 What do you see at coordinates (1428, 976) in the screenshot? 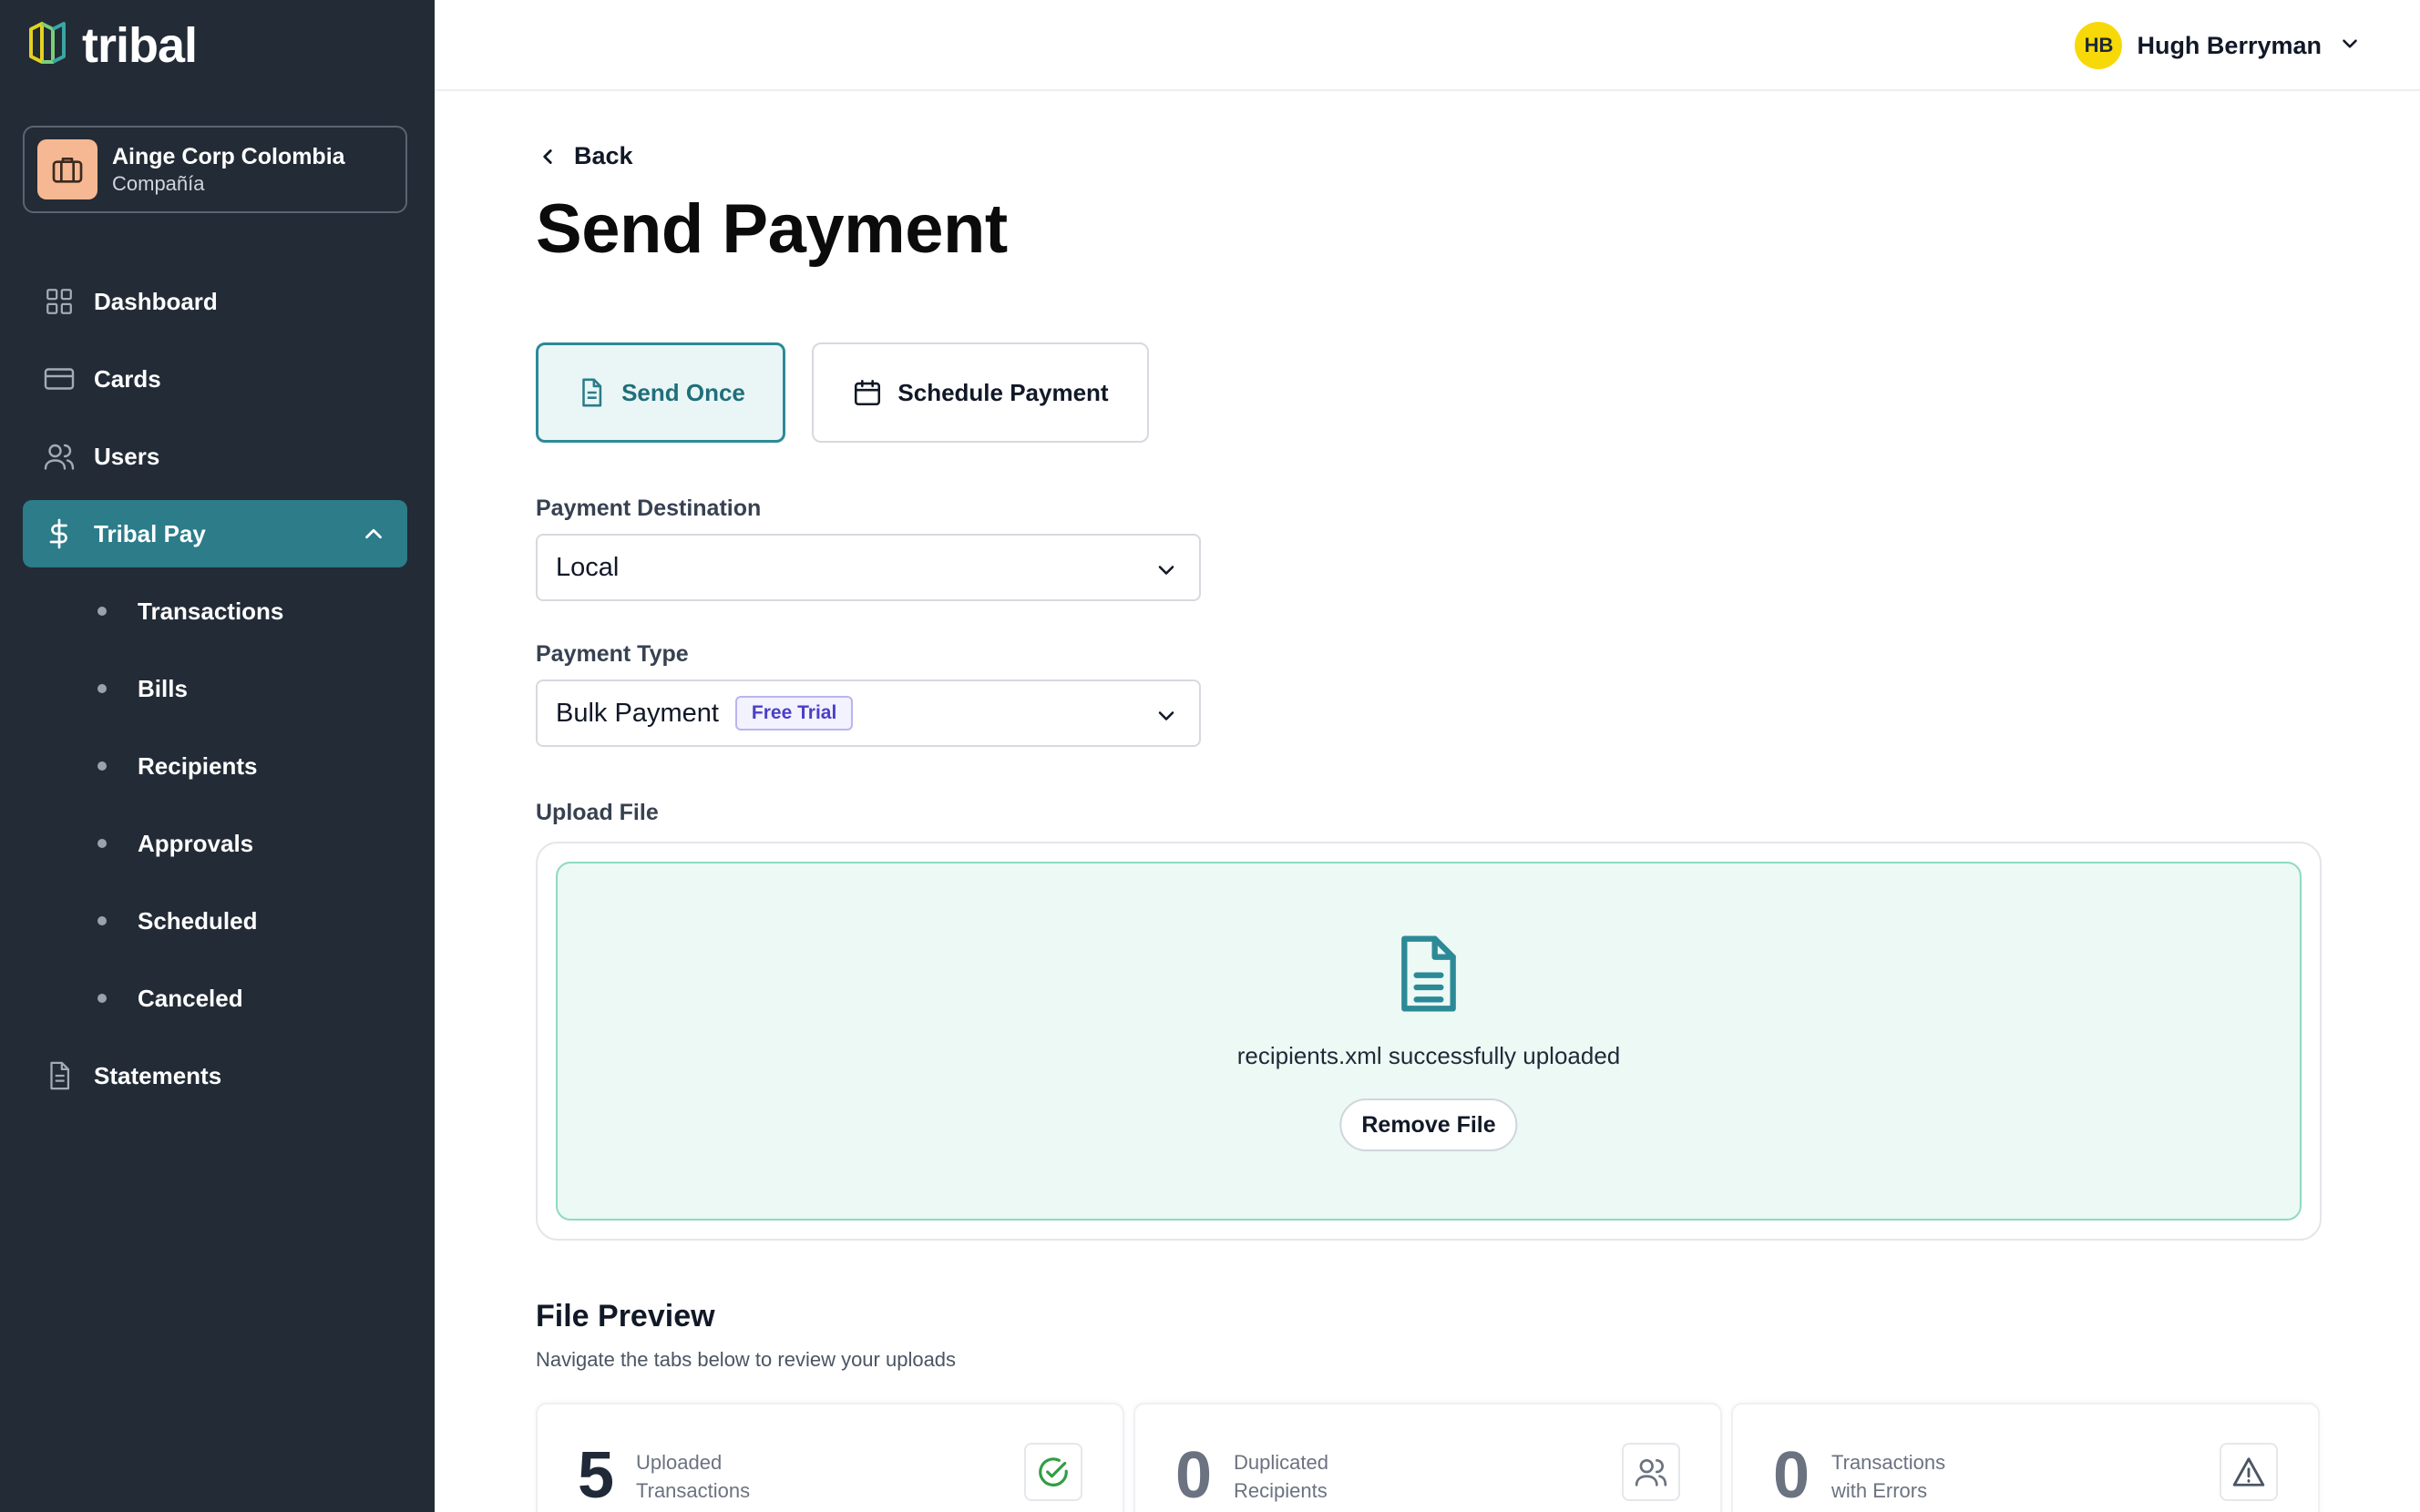
I see `file-icon` at bounding box center [1428, 976].